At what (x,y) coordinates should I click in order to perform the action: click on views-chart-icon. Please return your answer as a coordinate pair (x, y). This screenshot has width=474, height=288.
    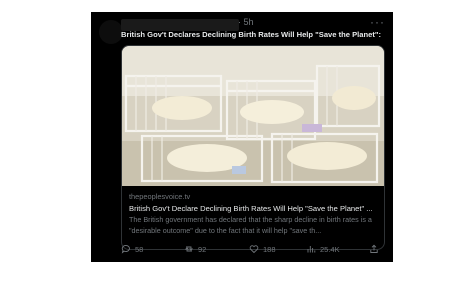
    Looking at the image, I should click on (311, 249).